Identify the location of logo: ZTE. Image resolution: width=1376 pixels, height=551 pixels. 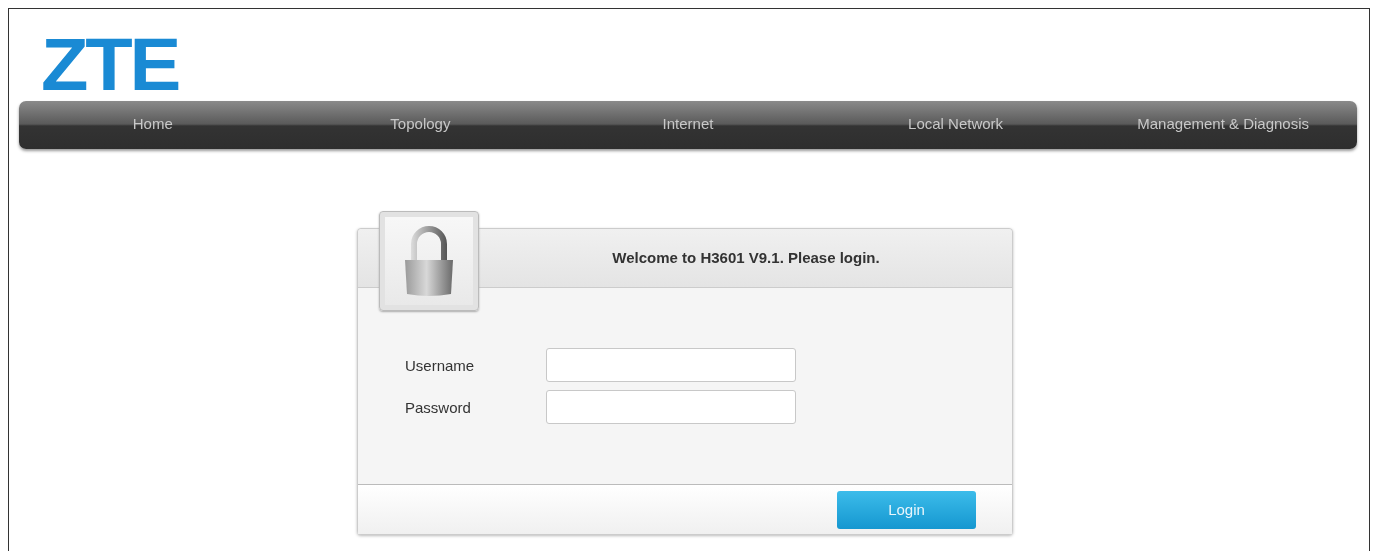
(110, 65).